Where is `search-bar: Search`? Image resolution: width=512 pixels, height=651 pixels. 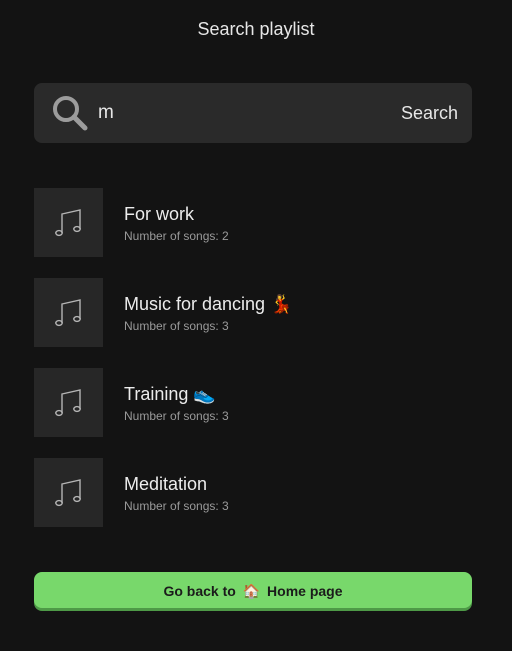 search-bar: Search is located at coordinates (253, 113).